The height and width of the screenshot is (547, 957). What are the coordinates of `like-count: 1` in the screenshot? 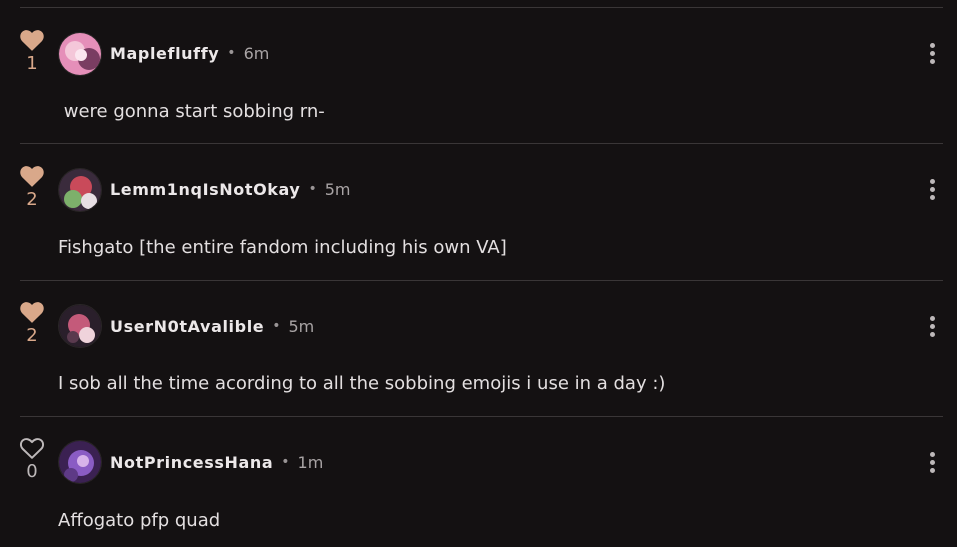 It's located at (32, 63).